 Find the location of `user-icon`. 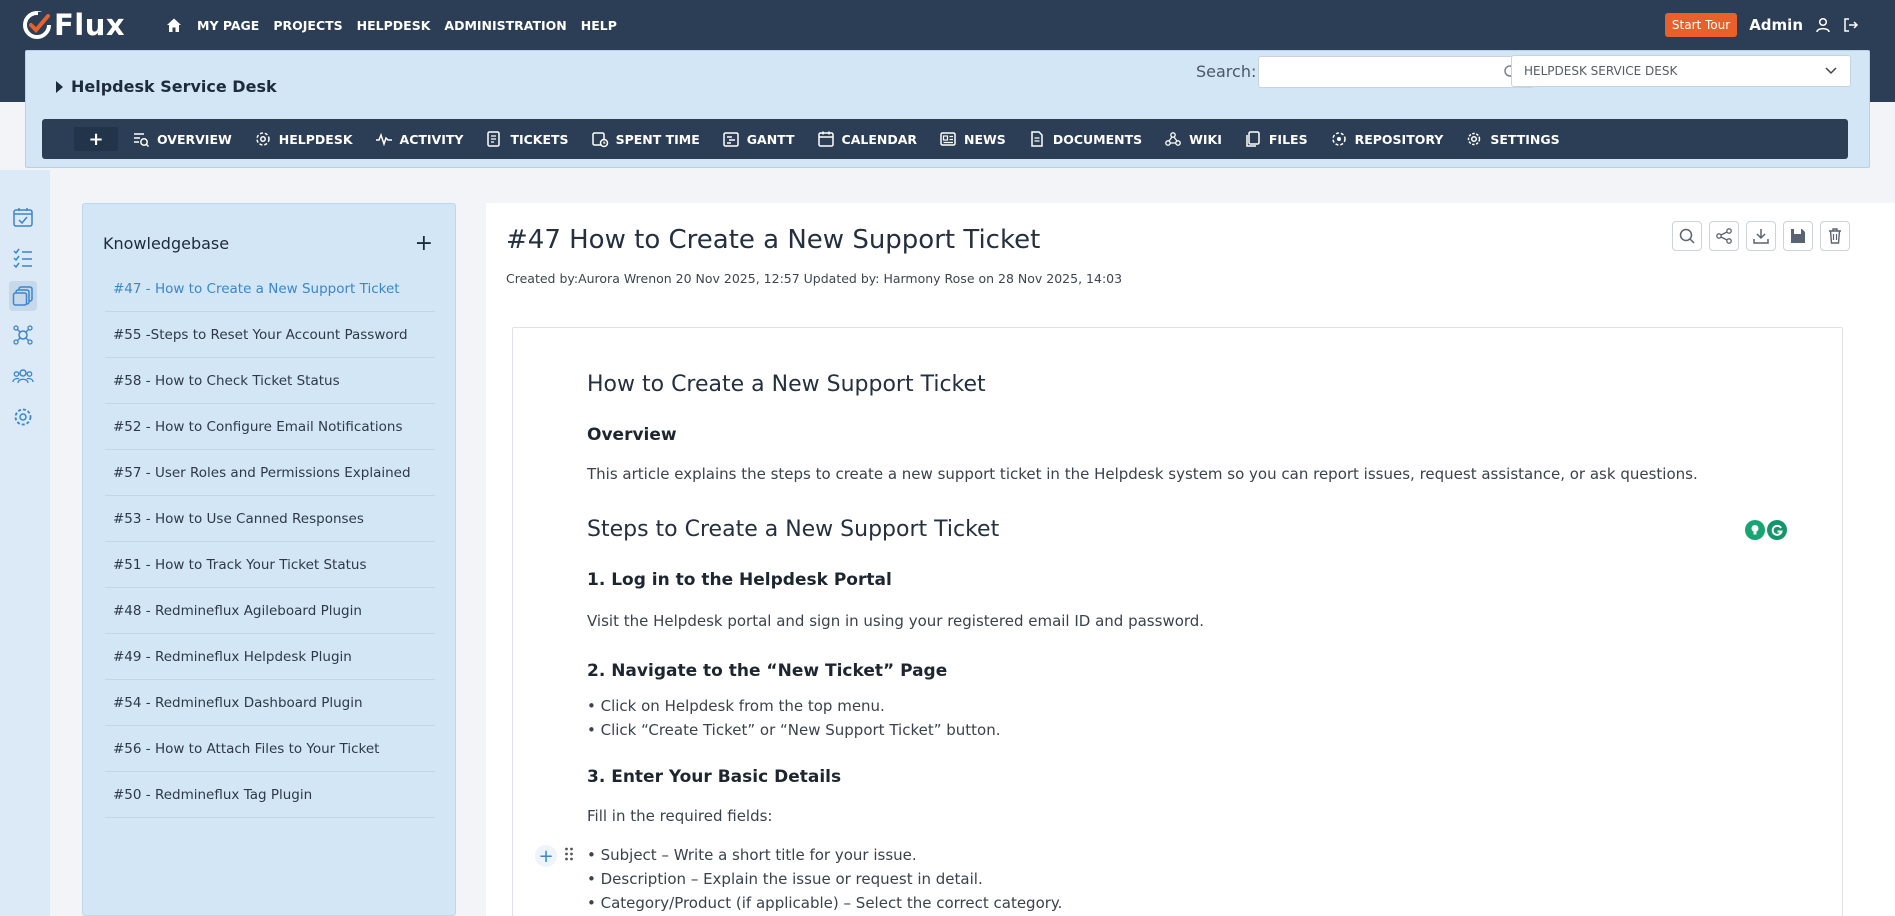

user-icon is located at coordinates (1823, 25).